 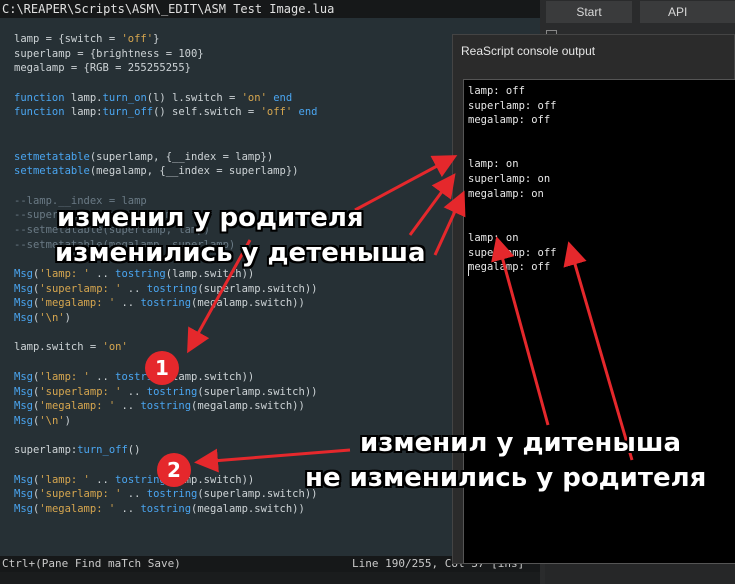 I want to click on horizontal-scrollbar, so click(x=270, y=578).